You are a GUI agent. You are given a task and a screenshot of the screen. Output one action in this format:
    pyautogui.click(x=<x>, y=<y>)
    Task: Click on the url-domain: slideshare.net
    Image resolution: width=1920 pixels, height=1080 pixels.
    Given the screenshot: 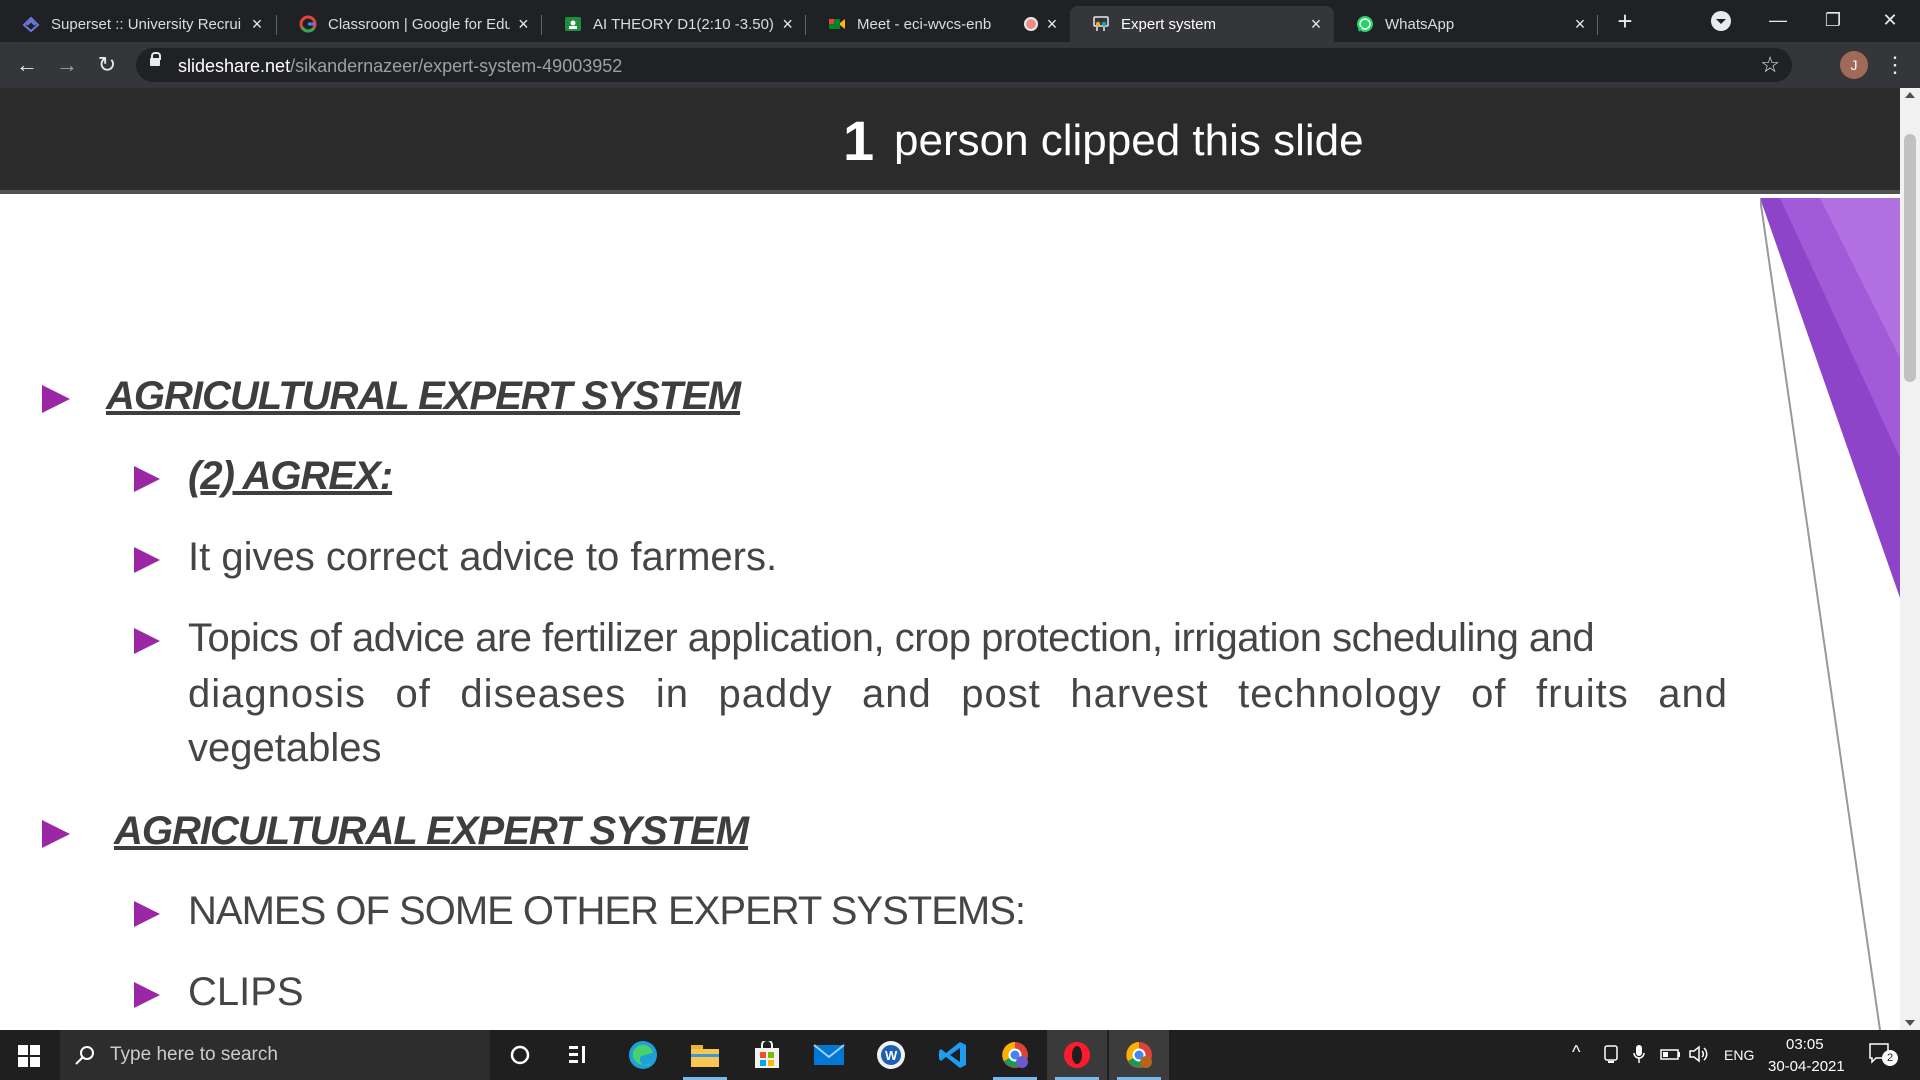 What is the action you would take?
    pyautogui.click(x=234, y=66)
    